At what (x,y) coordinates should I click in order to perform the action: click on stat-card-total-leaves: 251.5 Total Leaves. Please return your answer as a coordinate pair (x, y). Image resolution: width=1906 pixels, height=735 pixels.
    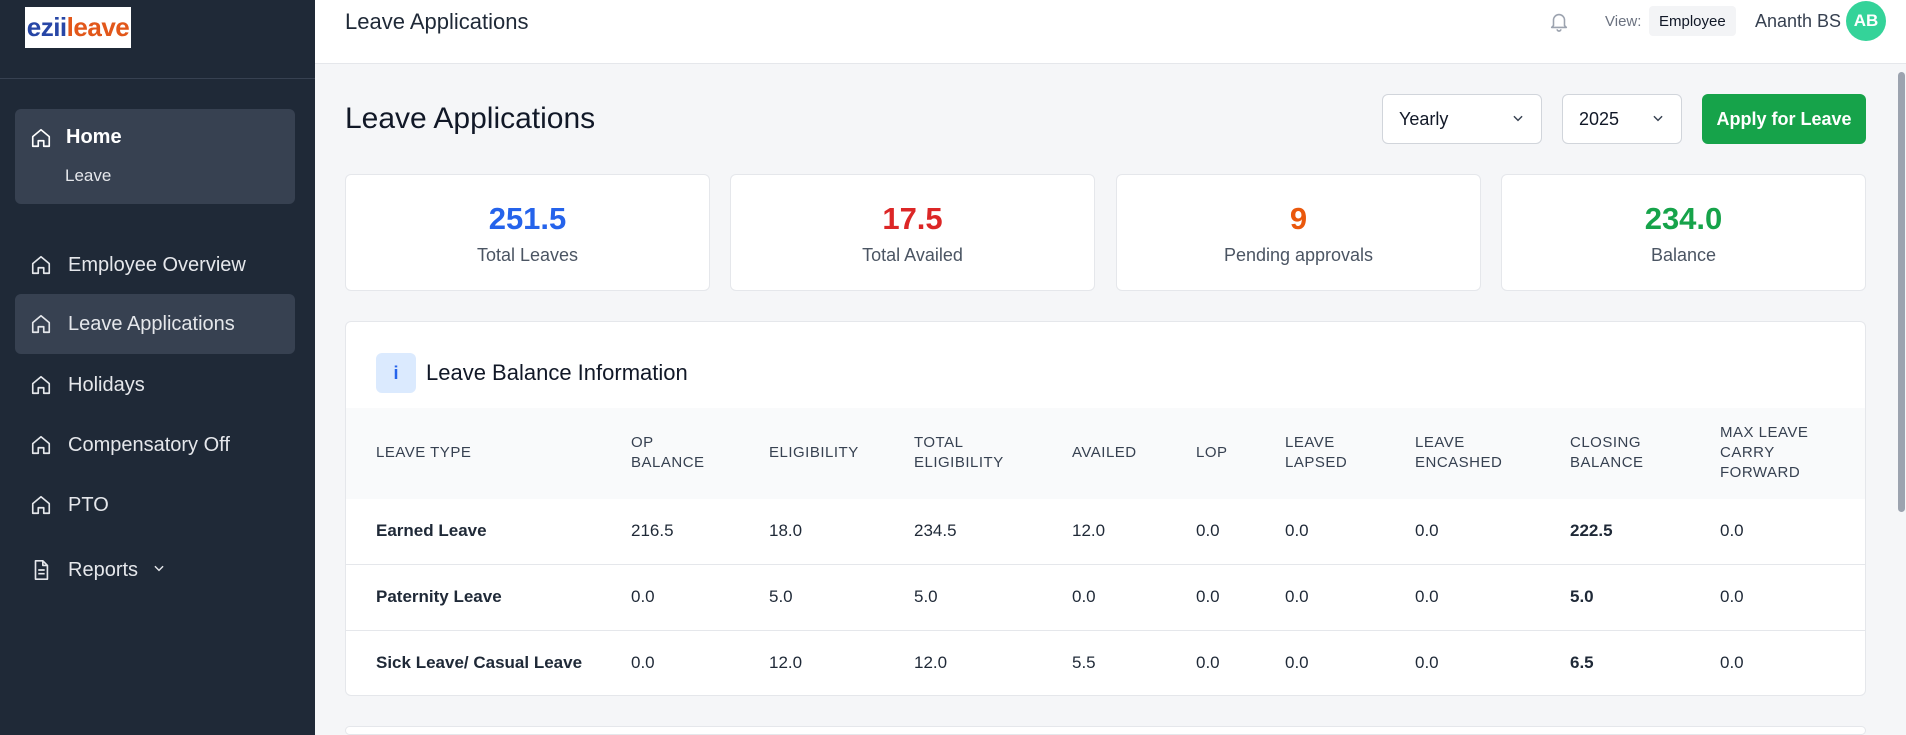
    Looking at the image, I should click on (527, 232).